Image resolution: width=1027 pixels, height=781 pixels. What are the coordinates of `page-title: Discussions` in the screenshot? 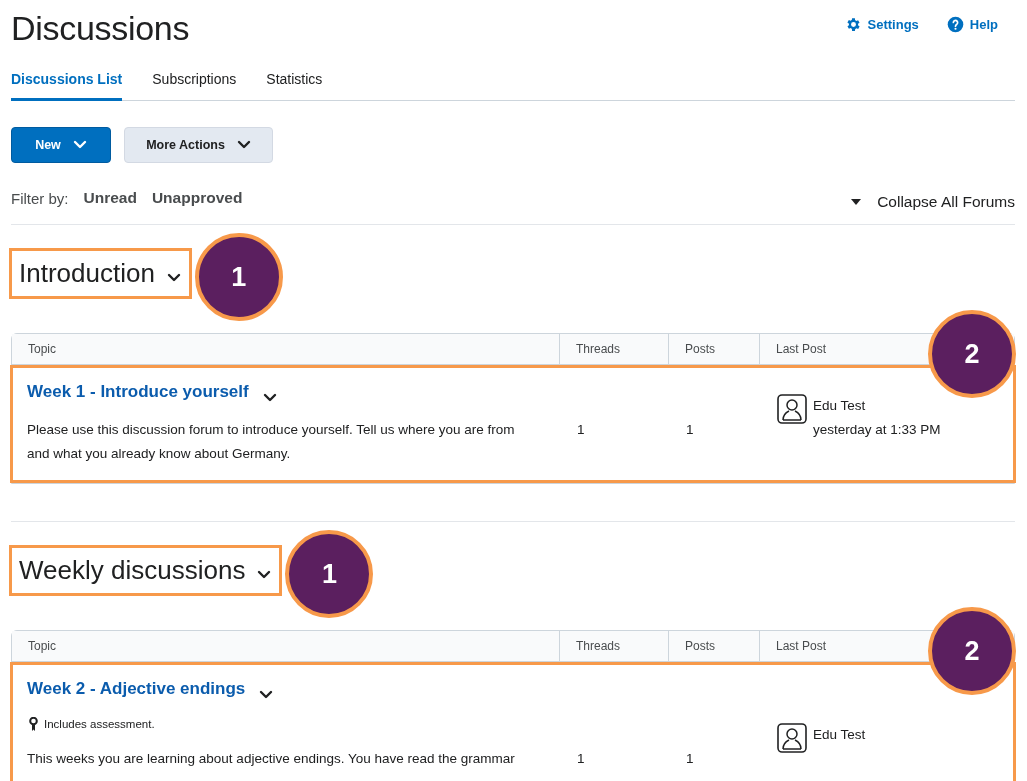 It's located at (100, 28).